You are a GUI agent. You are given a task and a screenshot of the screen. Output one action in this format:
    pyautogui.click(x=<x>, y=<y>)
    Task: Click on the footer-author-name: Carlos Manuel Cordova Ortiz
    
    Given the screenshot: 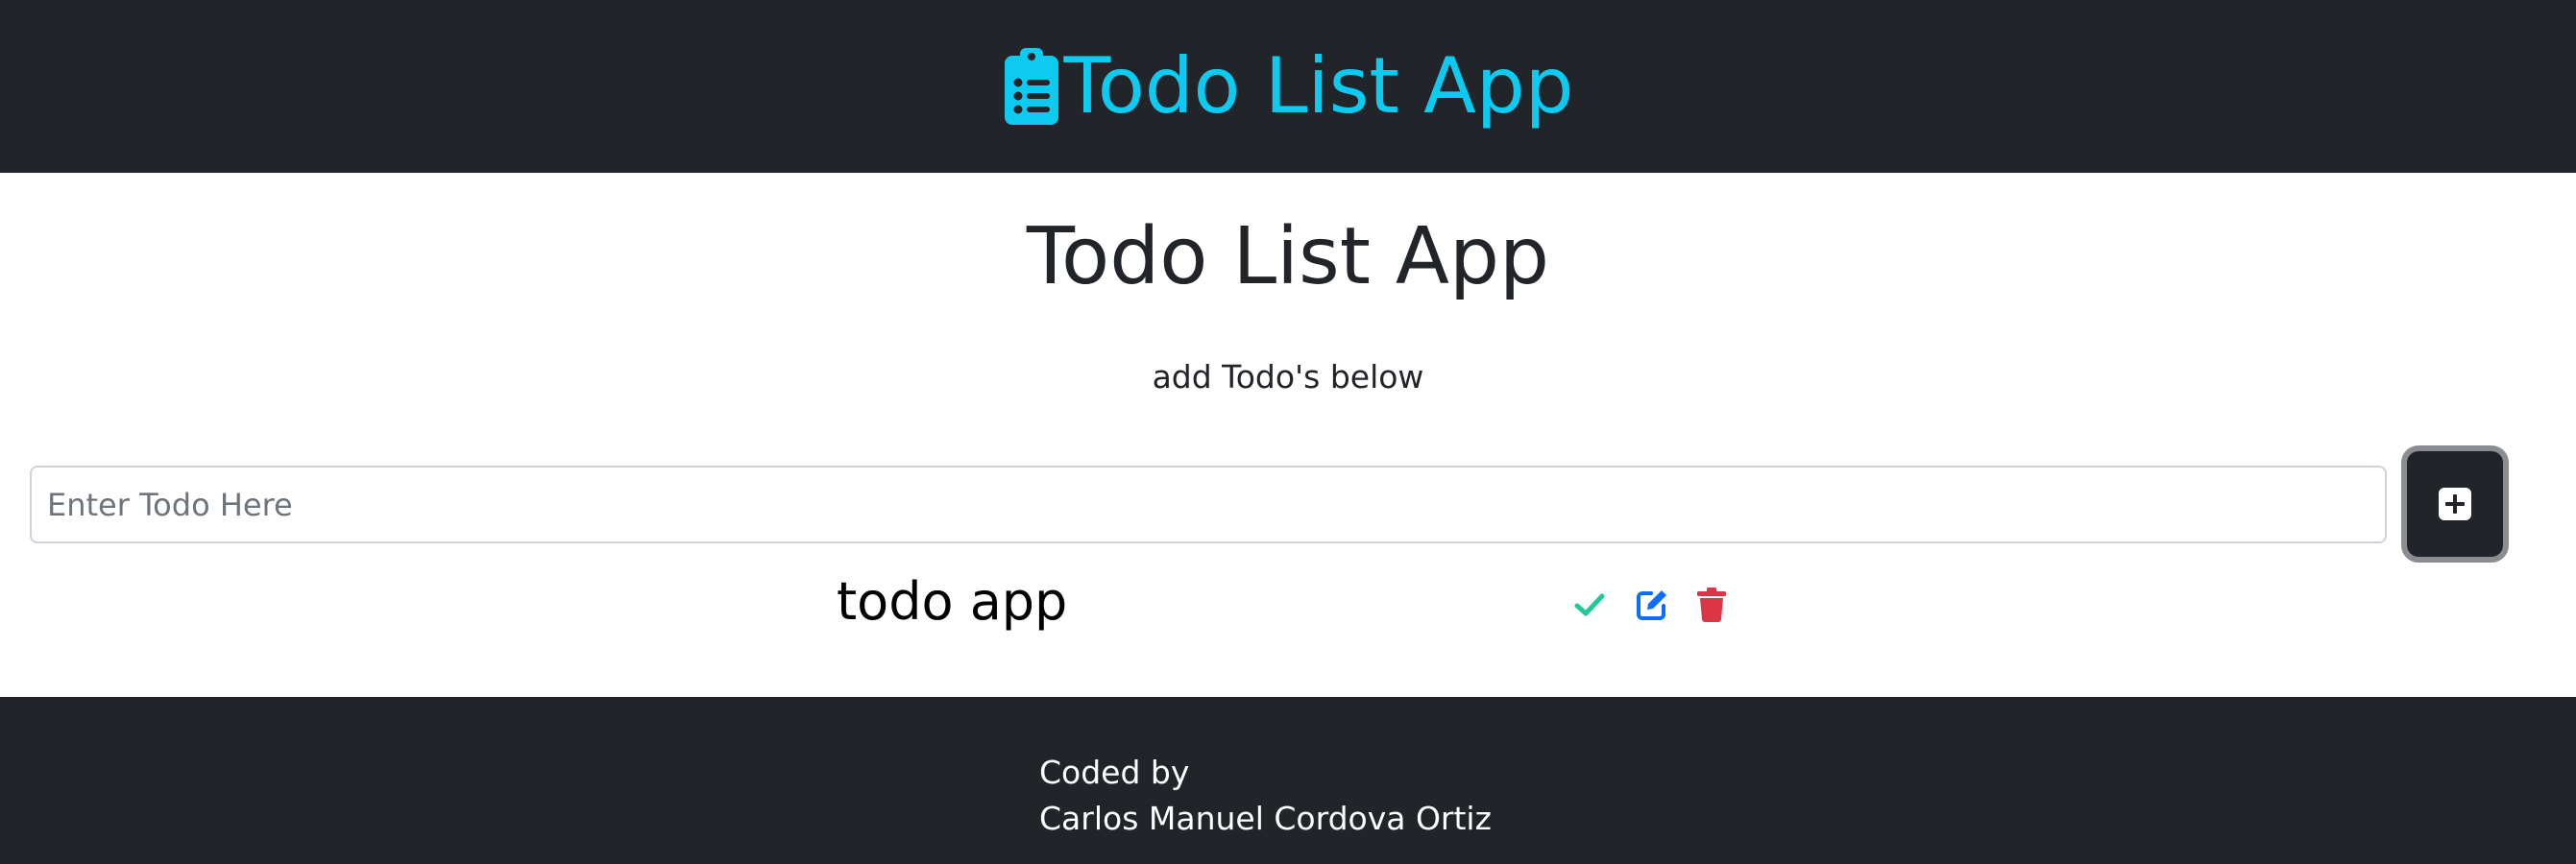 What is the action you would take?
    pyautogui.click(x=1265, y=818)
    